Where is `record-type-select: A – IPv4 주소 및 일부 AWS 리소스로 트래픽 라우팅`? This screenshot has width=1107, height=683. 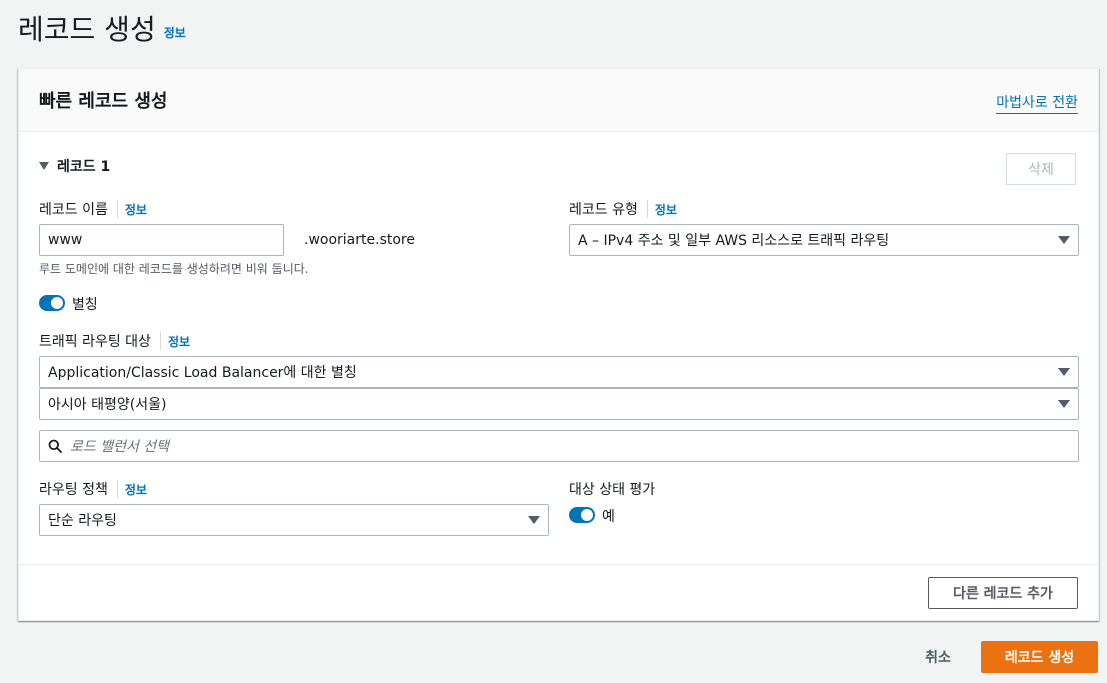
record-type-select: A – IPv4 주소 및 일부 AWS 리소스로 트래픽 라우팅 is located at coordinates (824, 240).